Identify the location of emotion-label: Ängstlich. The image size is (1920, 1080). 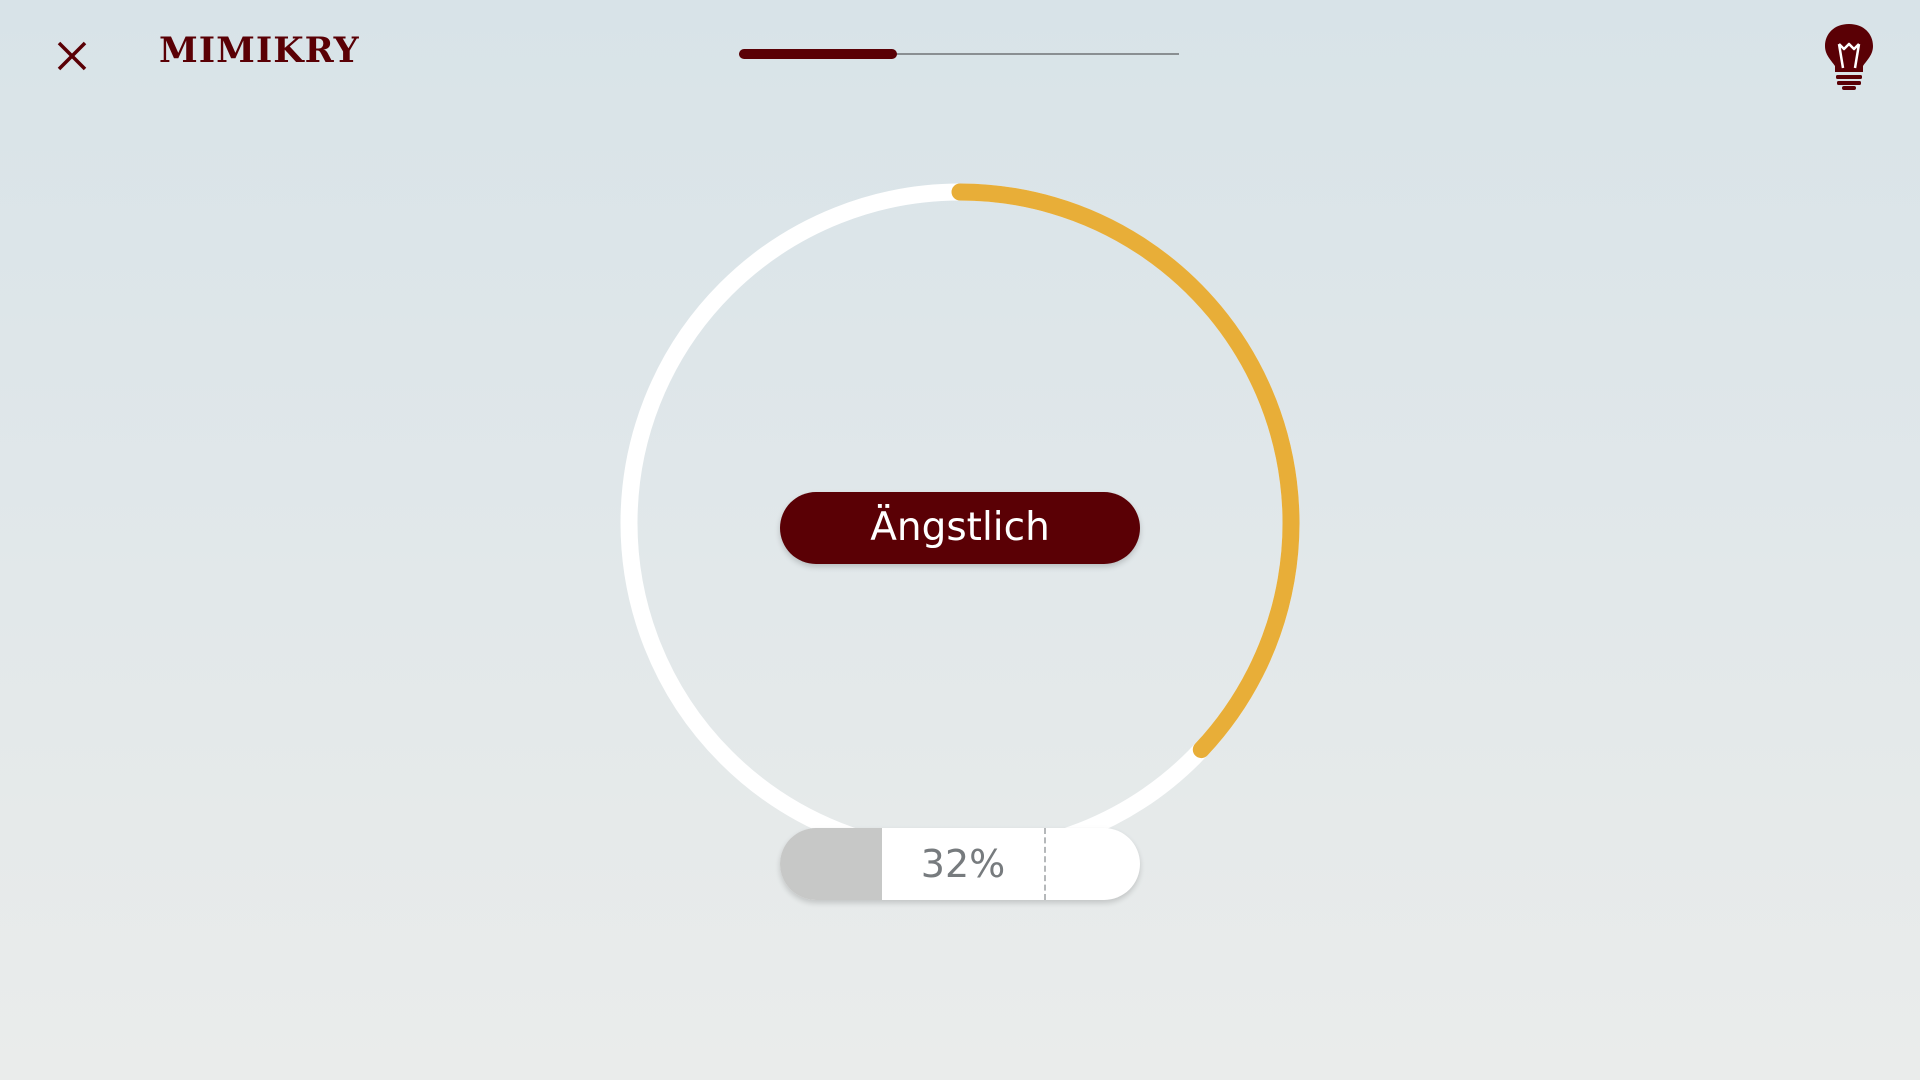
(960, 528).